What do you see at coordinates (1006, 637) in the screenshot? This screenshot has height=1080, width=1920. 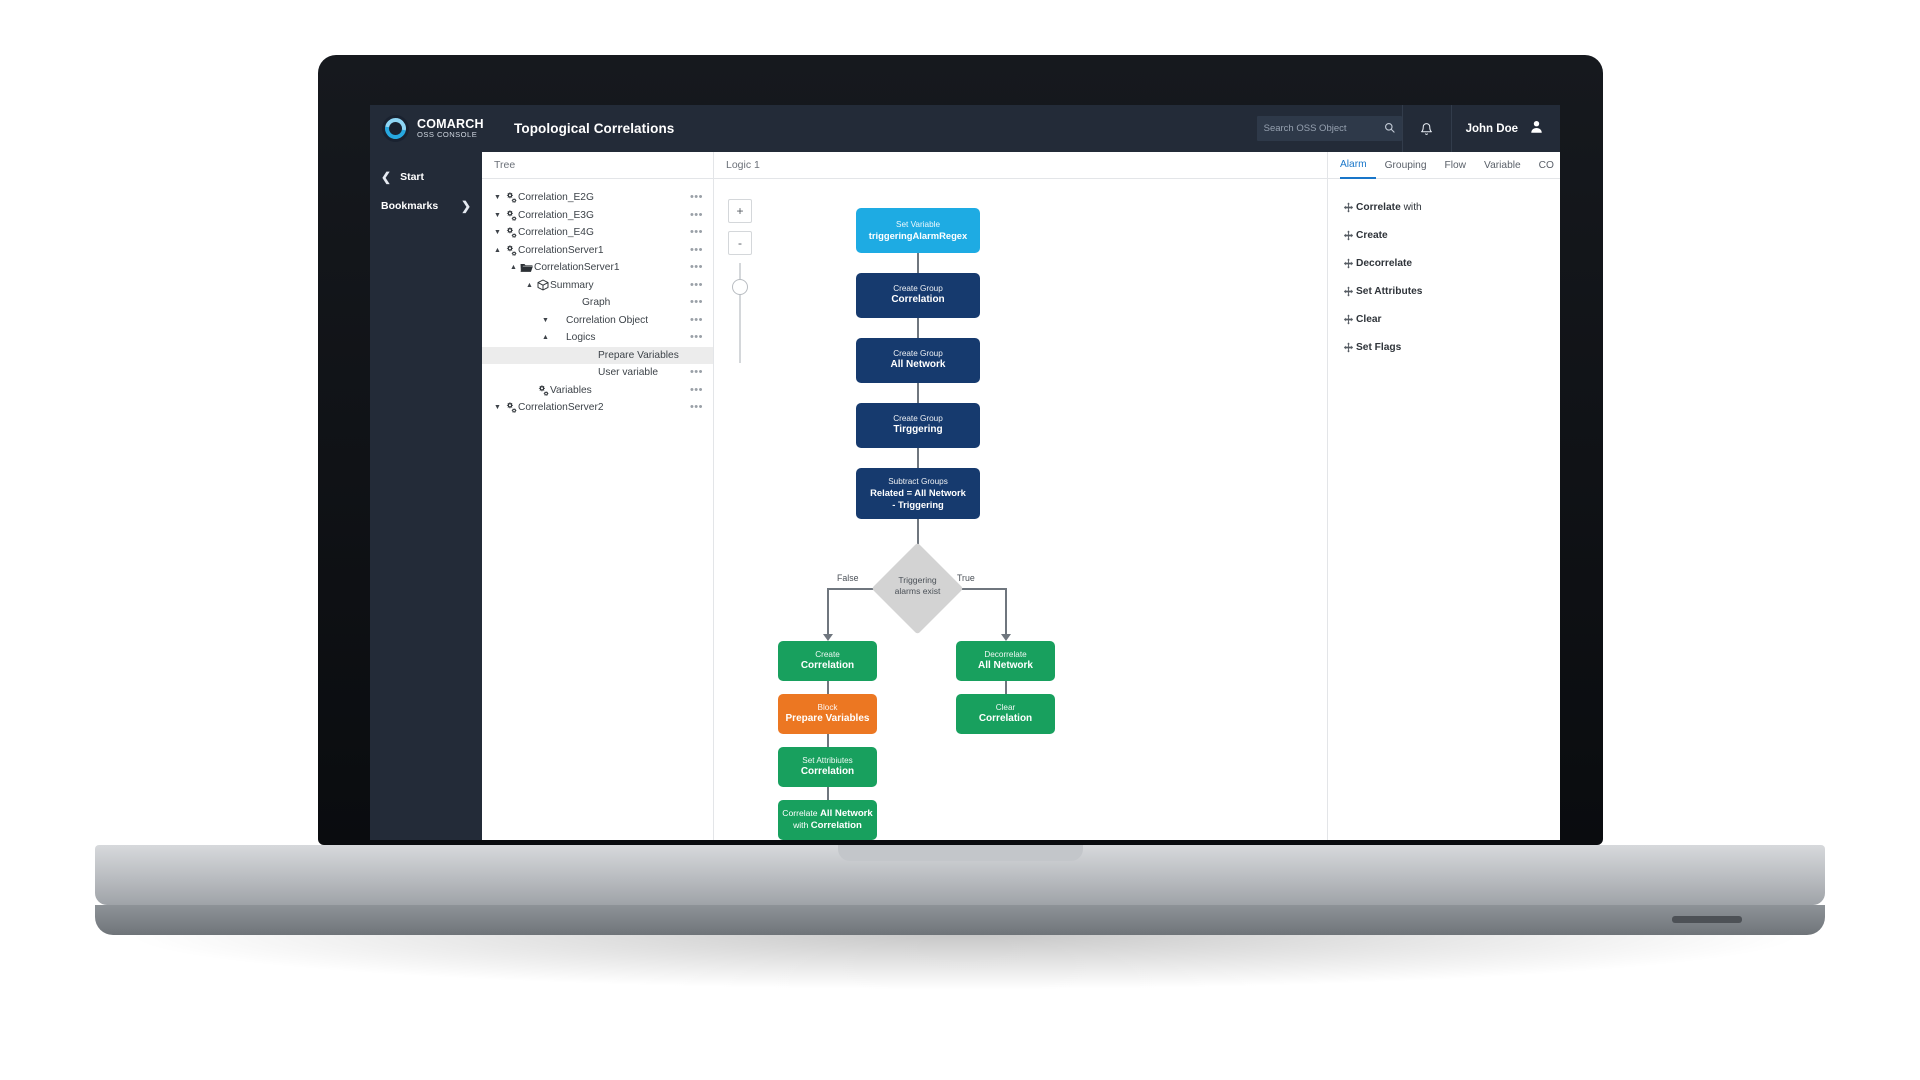 I see `arrow-true` at bounding box center [1006, 637].